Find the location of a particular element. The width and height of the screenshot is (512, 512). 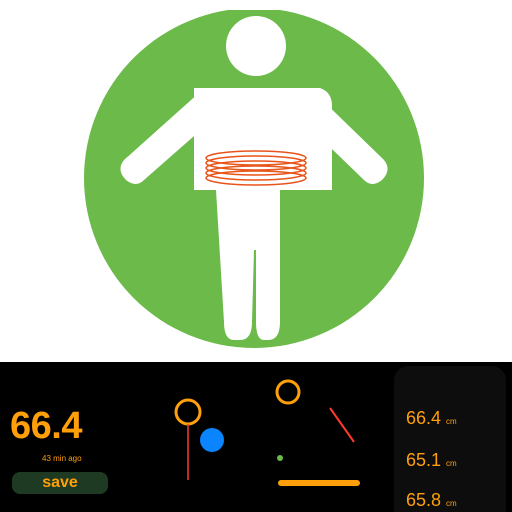

time-ago: 43 min ago is located at coordinates (62, 458).